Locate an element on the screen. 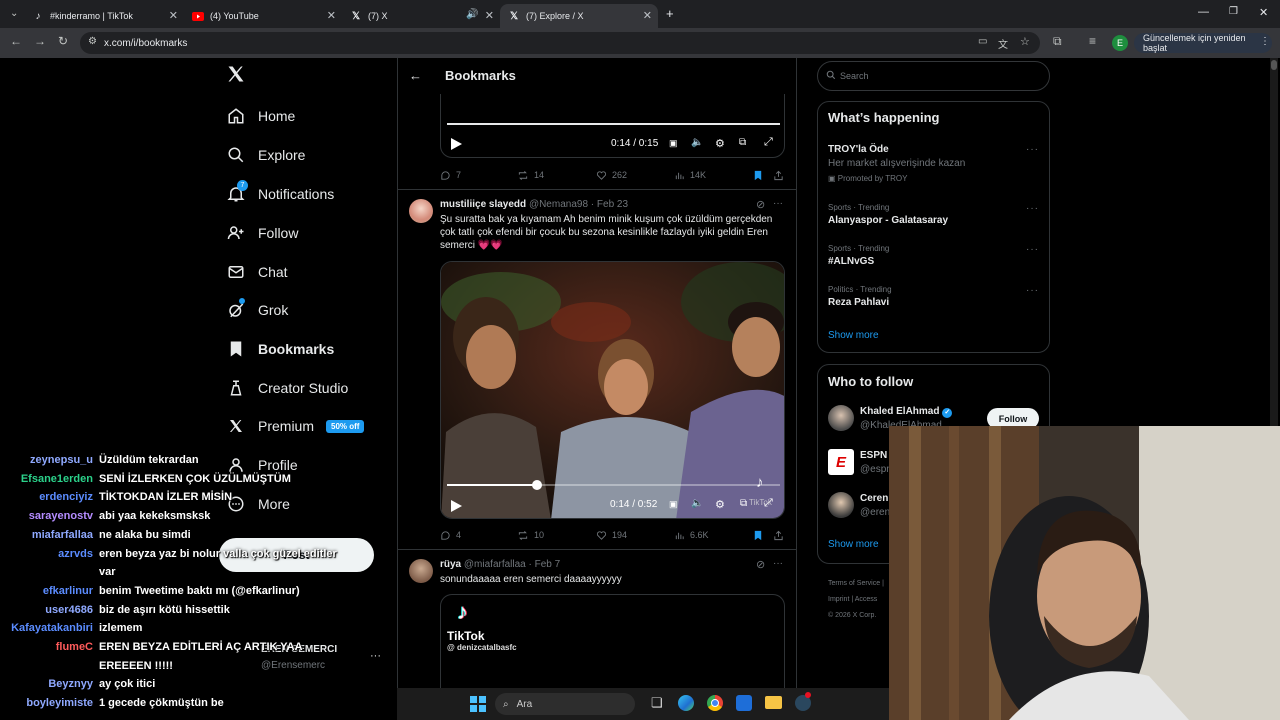 This screenshot has height=720, width=1280. new-tab-button: + is located at coordinates (670, 13).